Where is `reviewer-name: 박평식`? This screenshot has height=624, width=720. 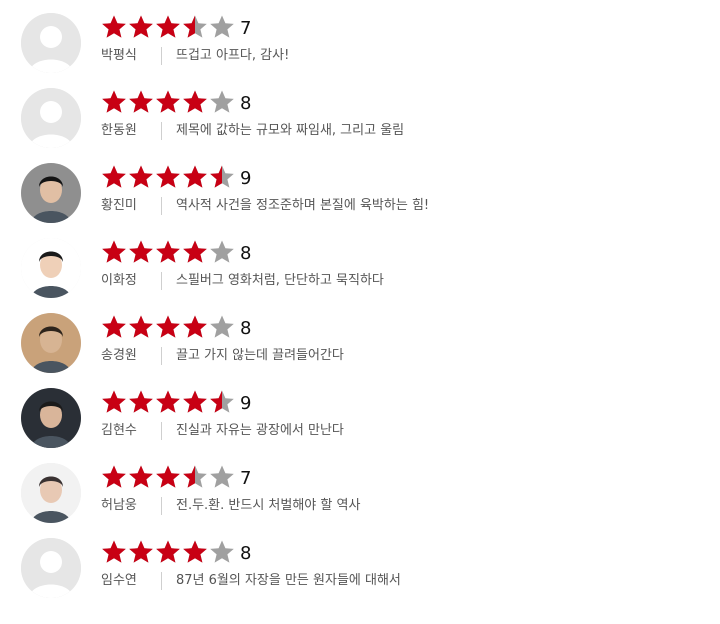 reviewer-name: 박평식 is located at coordinates (130, 56).